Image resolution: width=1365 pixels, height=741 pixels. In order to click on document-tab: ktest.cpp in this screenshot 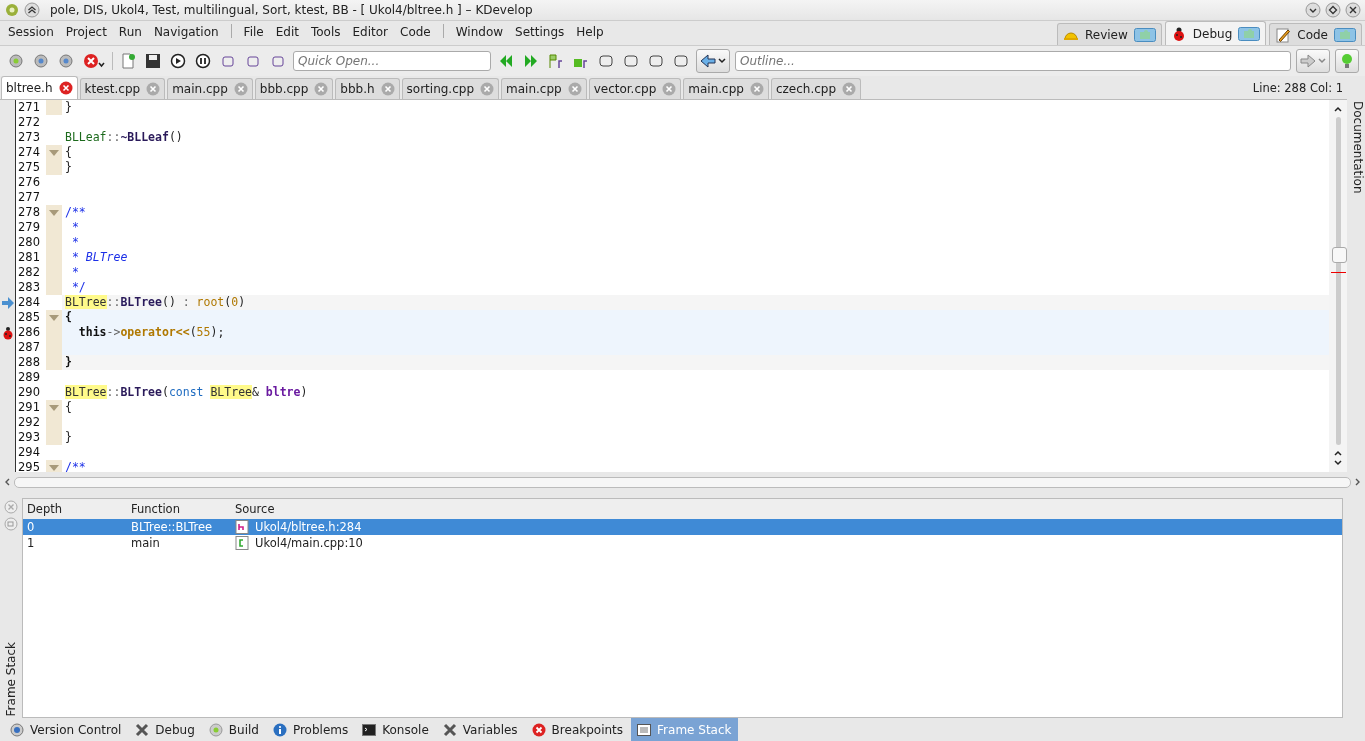, I will do `click(122, 88)`.